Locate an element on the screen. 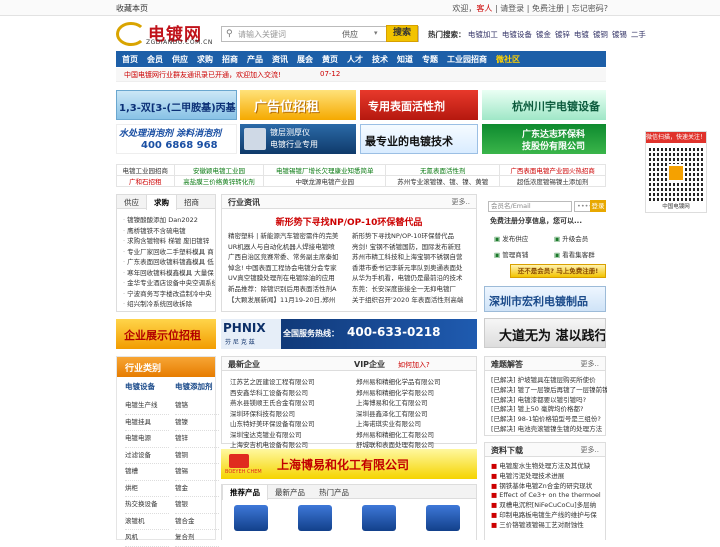  nav-item-member: 会员 is located at coordinates (155, 59).